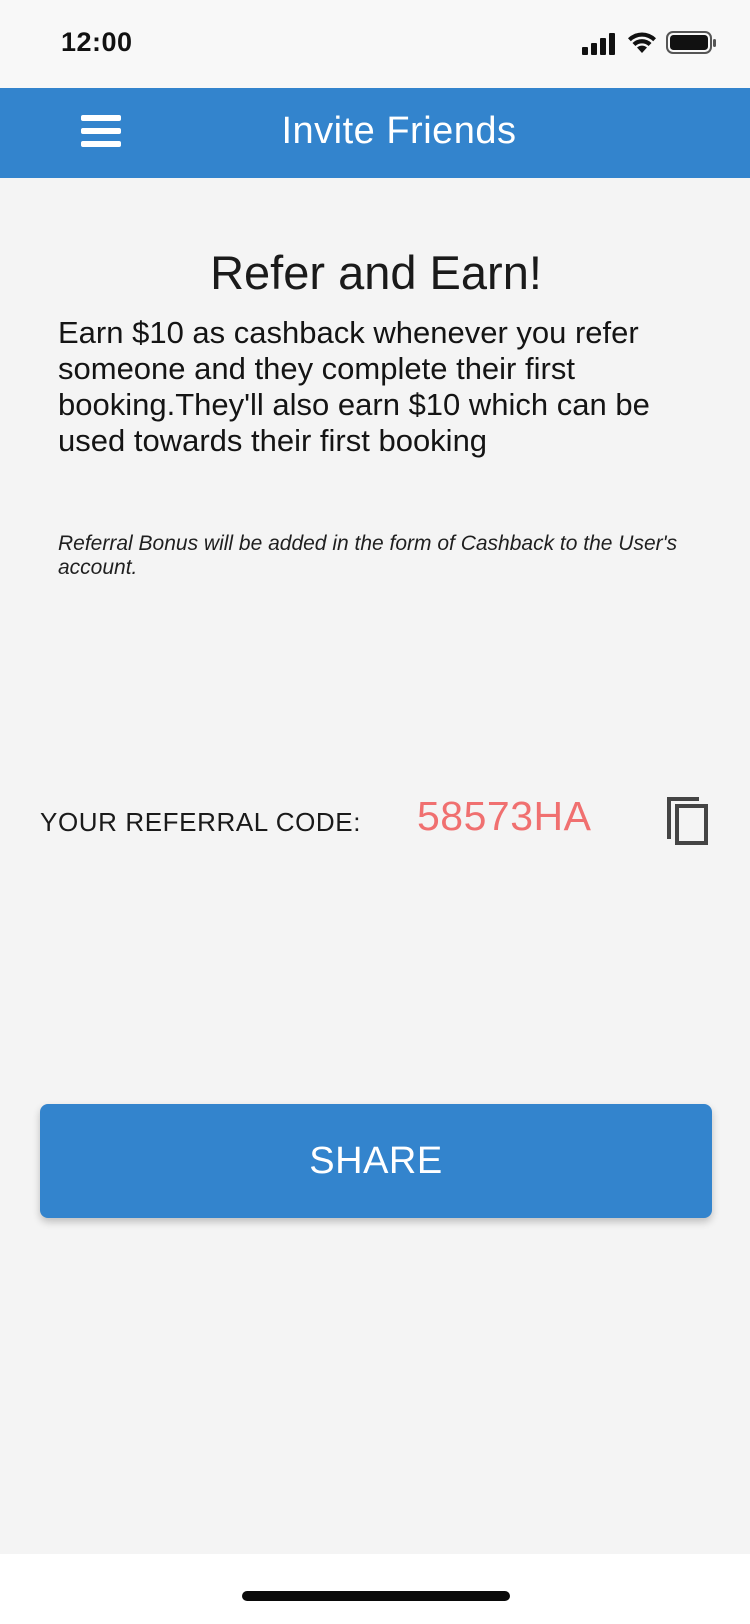 The height and width of the screenshot is (1624, 750). Describe the element at coordinates (691, 42) in the screenshot. I see `battery-icon` at that location.